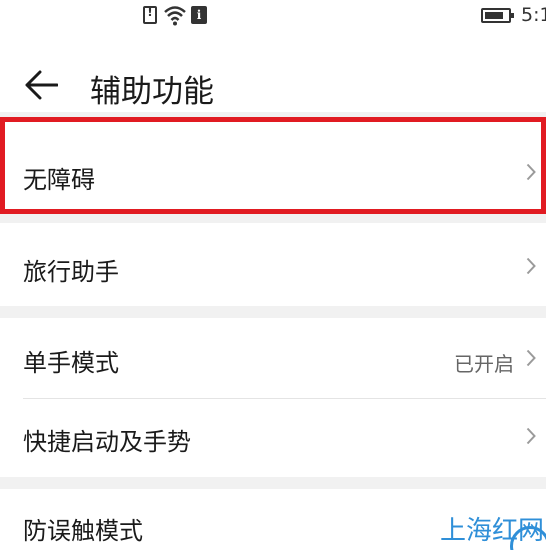  What do you see at coordinates (83, 531) in the screenshot?
I see `menu-item-label: 防误触模式` at bounding box center [83, 531].